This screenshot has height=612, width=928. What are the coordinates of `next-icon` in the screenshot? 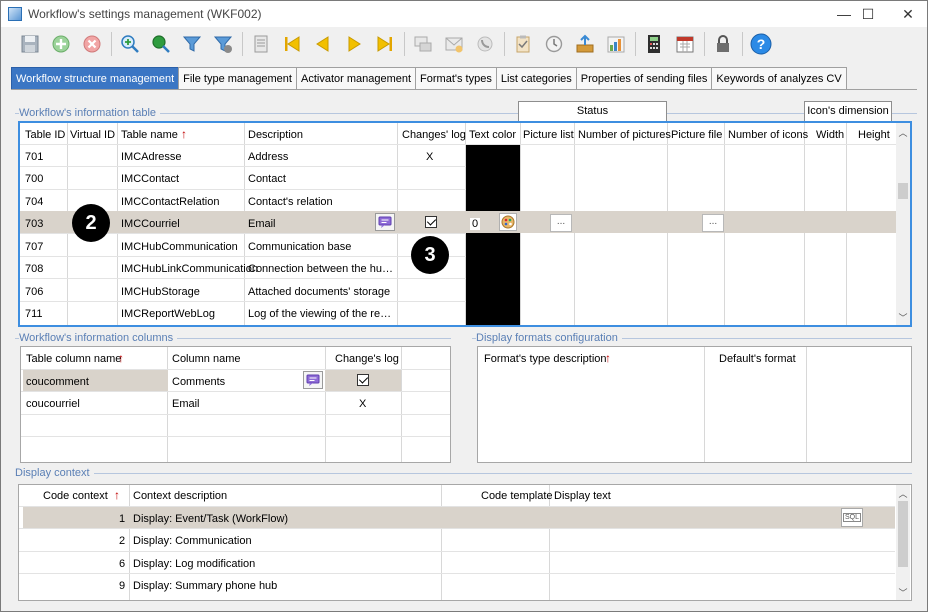 It's located at (354, 44).